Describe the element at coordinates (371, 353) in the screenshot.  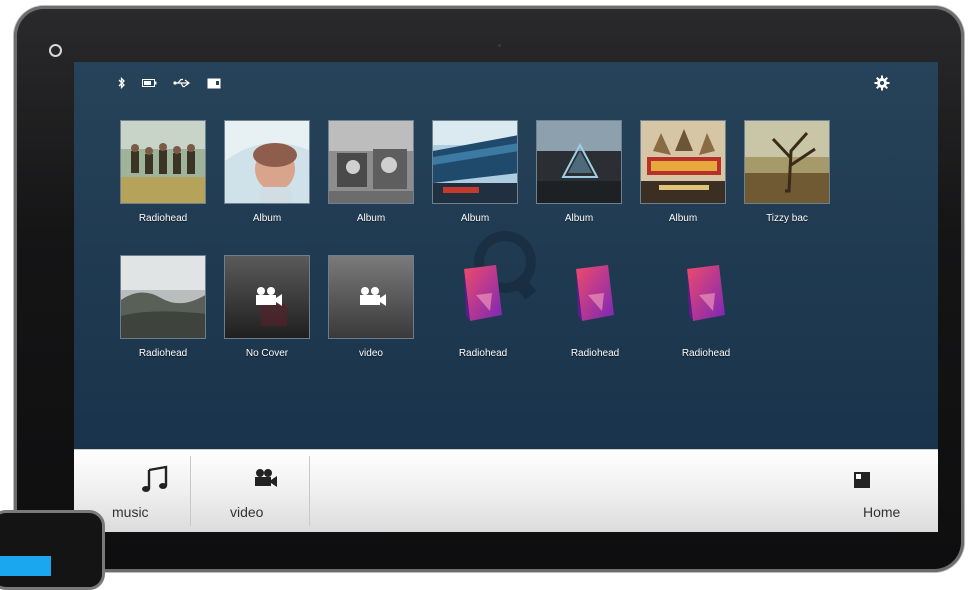
I see `tile-label: video` at that location.